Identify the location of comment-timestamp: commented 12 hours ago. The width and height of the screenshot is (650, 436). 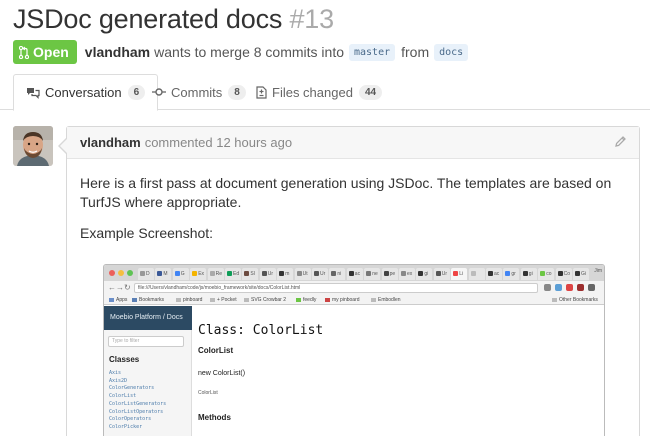
(218, 142).